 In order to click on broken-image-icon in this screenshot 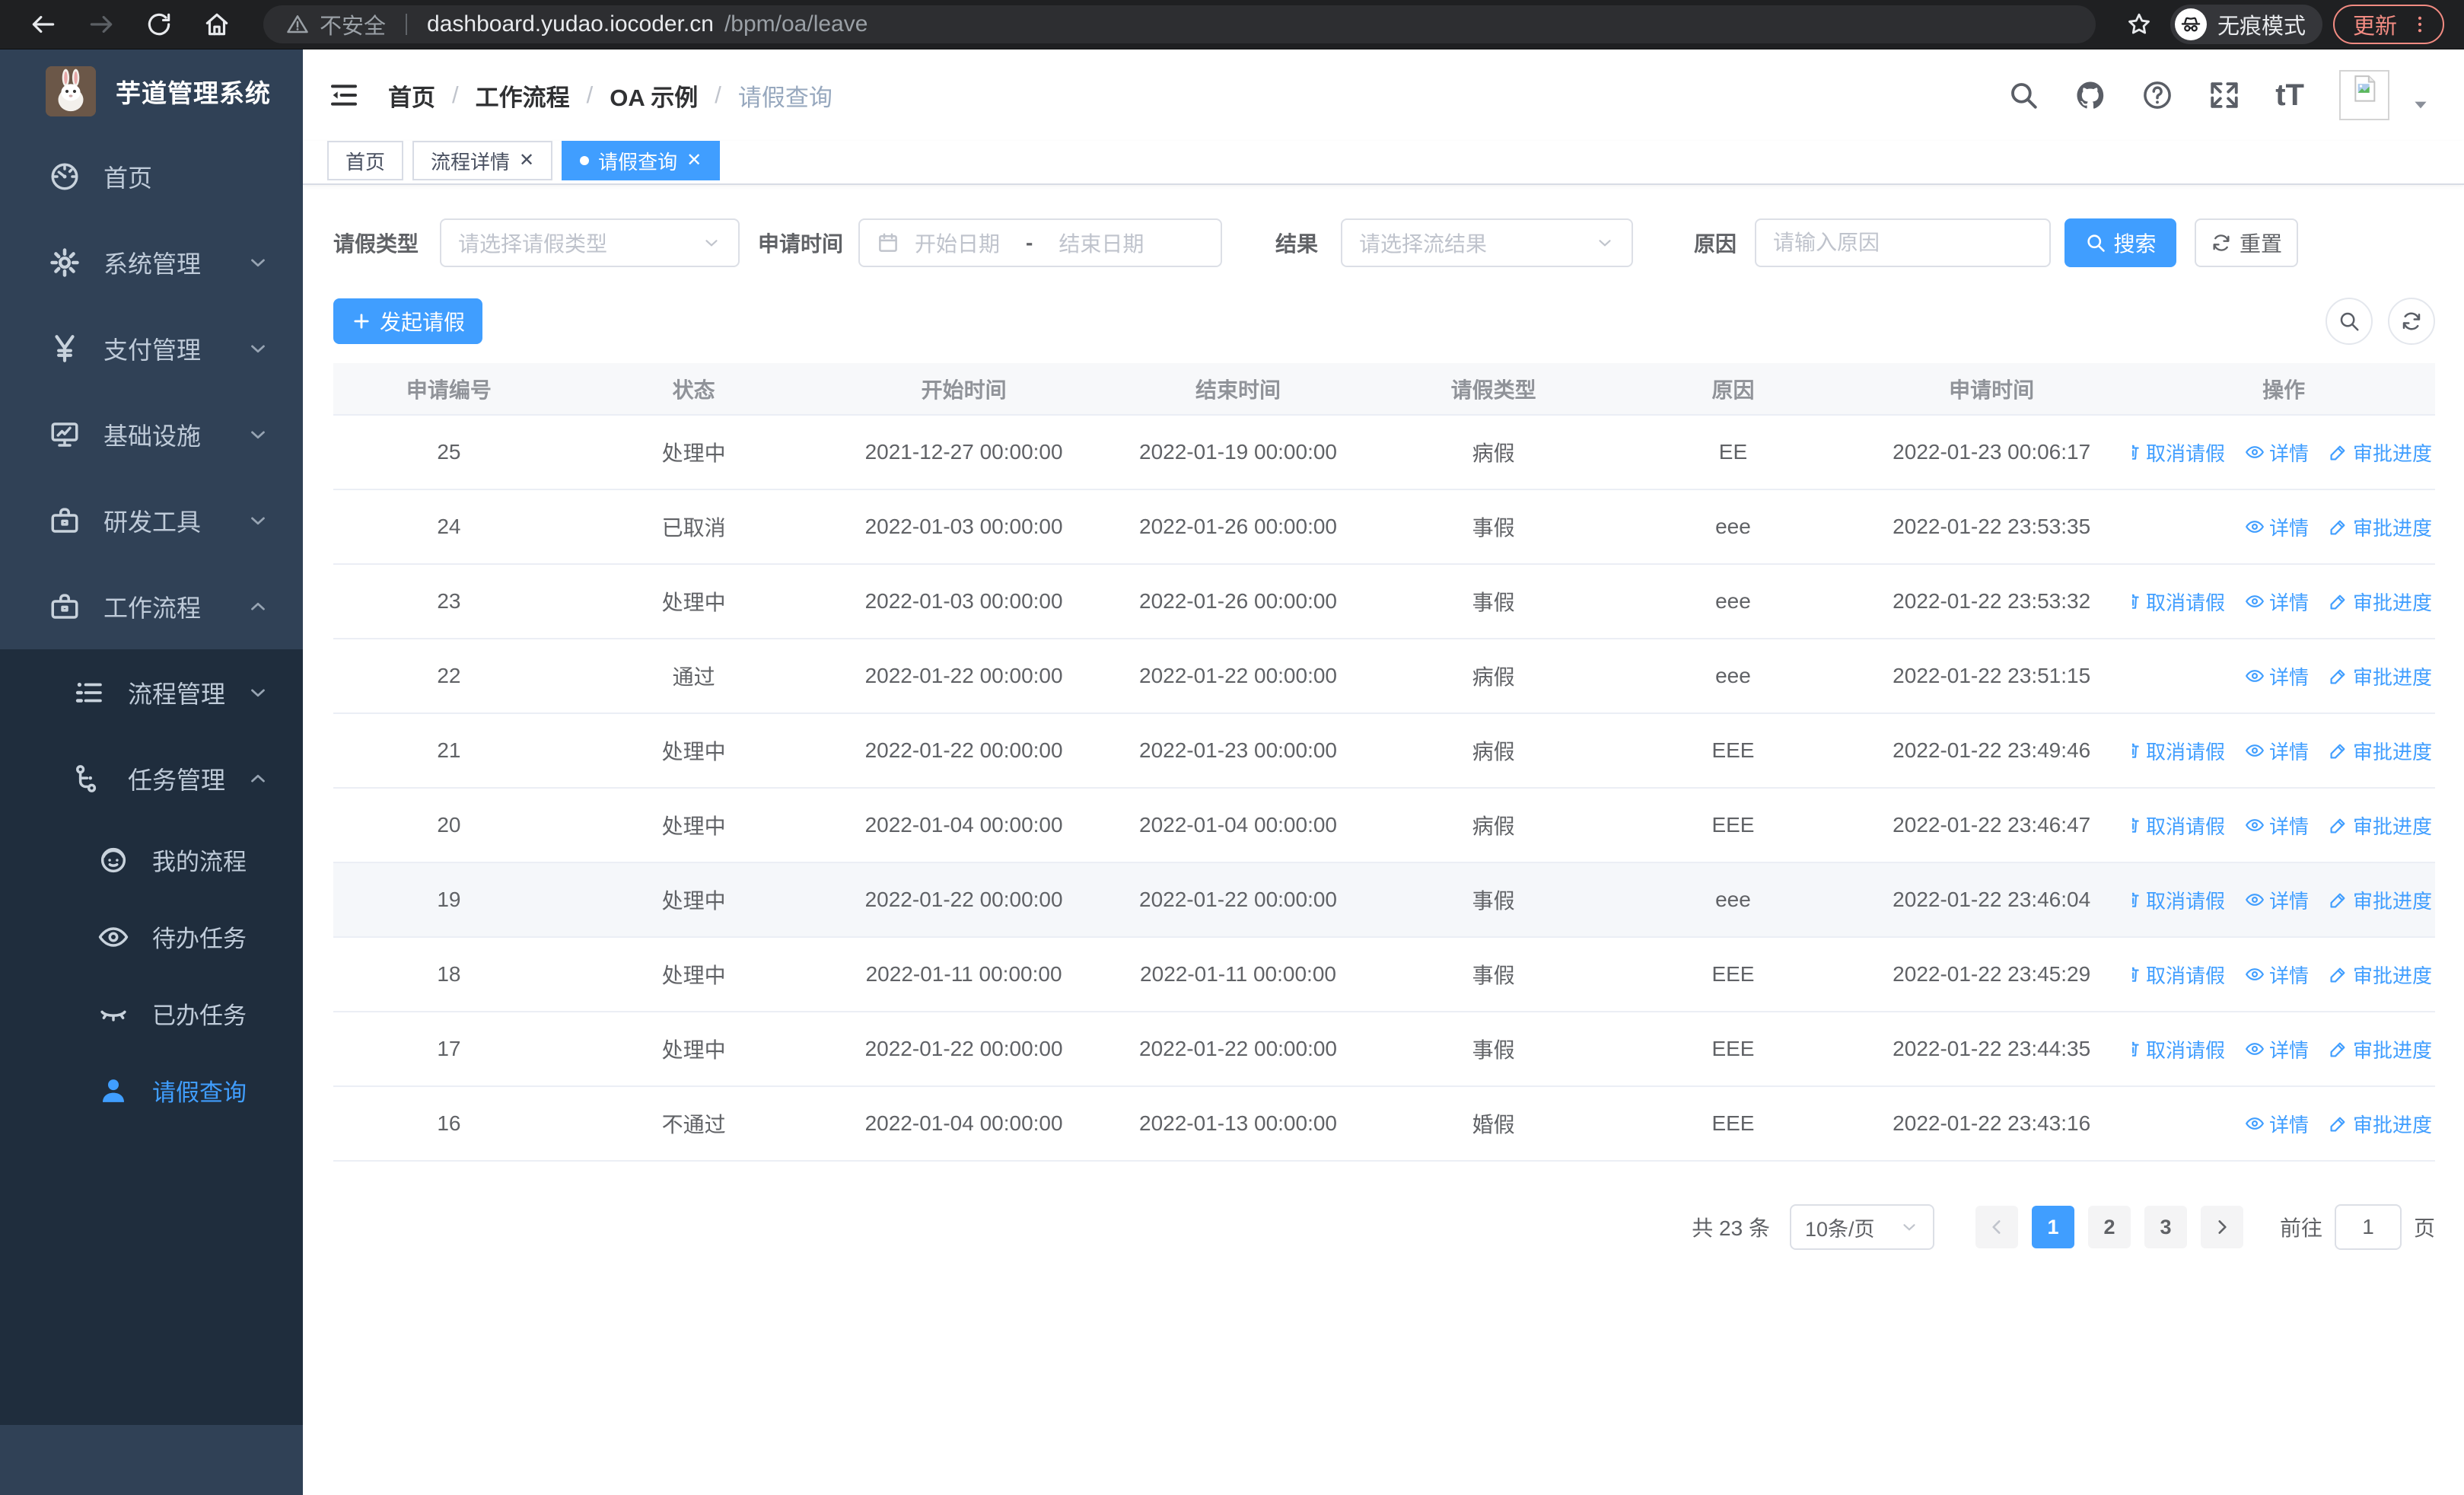, I will do `click(2364, 89)`.